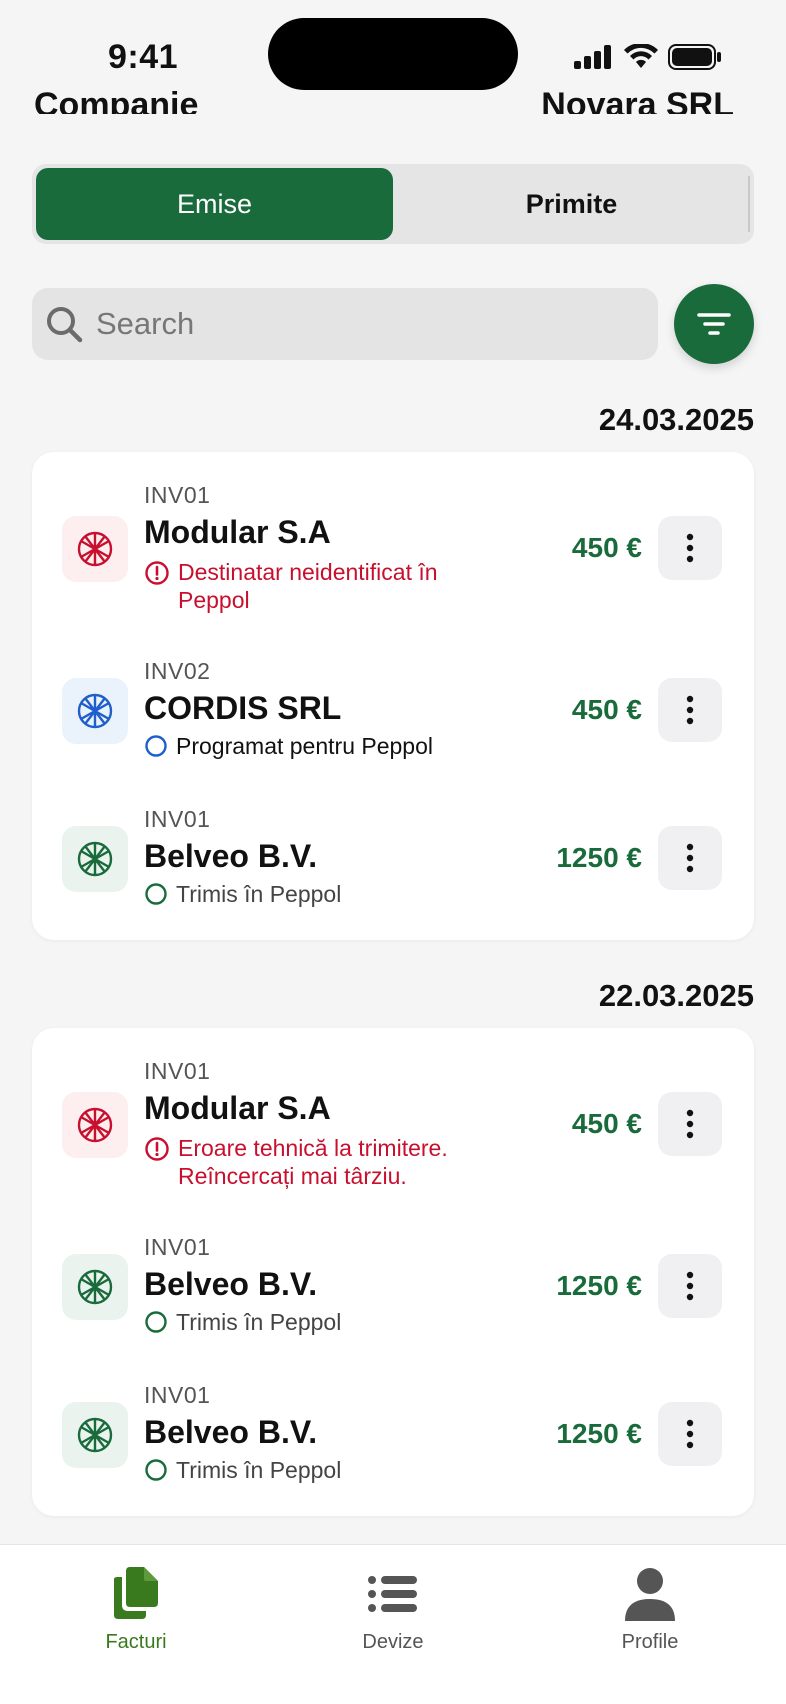  Describe the element at coordinates (676, 995) in the screenshot. I see `date-heading: 22.03.2025` at that location.